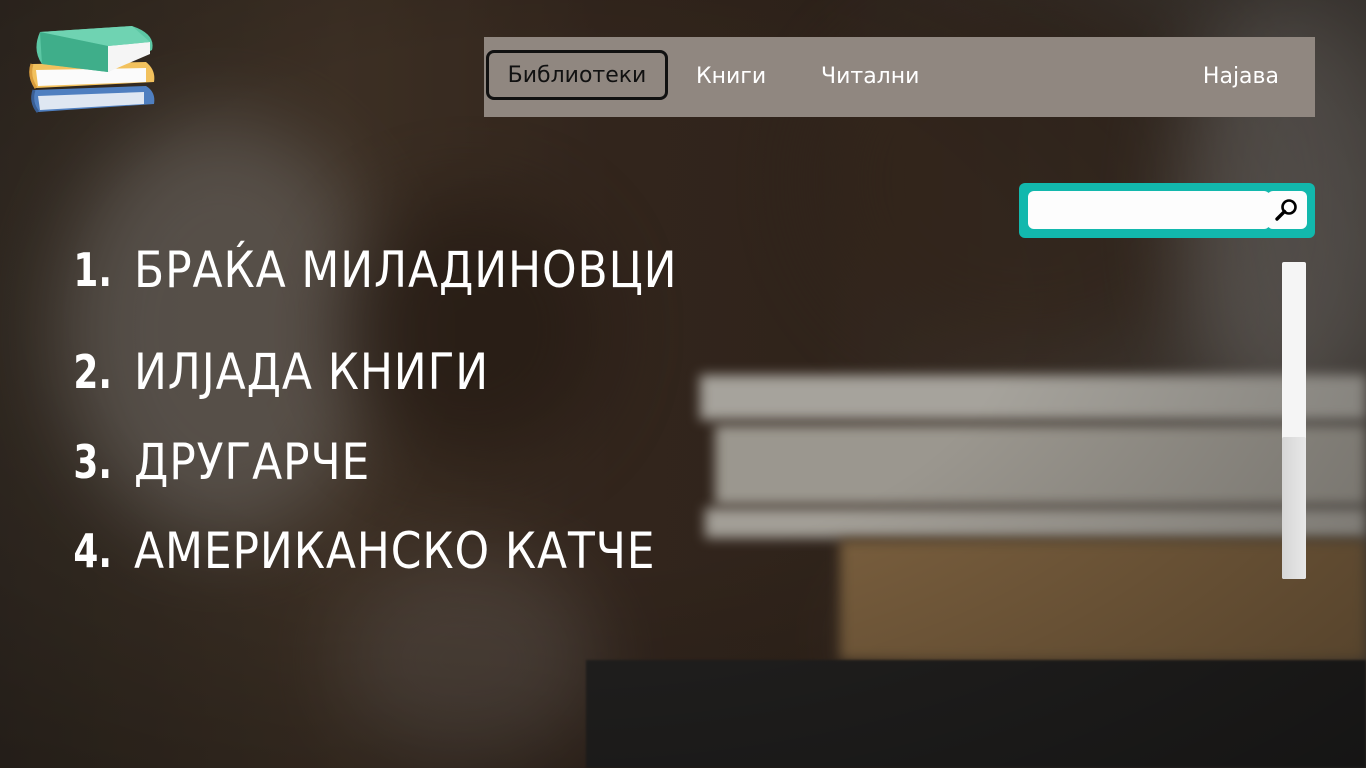 Image resolution: width=1366 pixels, height=768 pixels. Describe the element at coordinates (394, 551) in the screenshot. I see `library-title: АМЕРИКАНСКО КАТЧЕ` at that location.